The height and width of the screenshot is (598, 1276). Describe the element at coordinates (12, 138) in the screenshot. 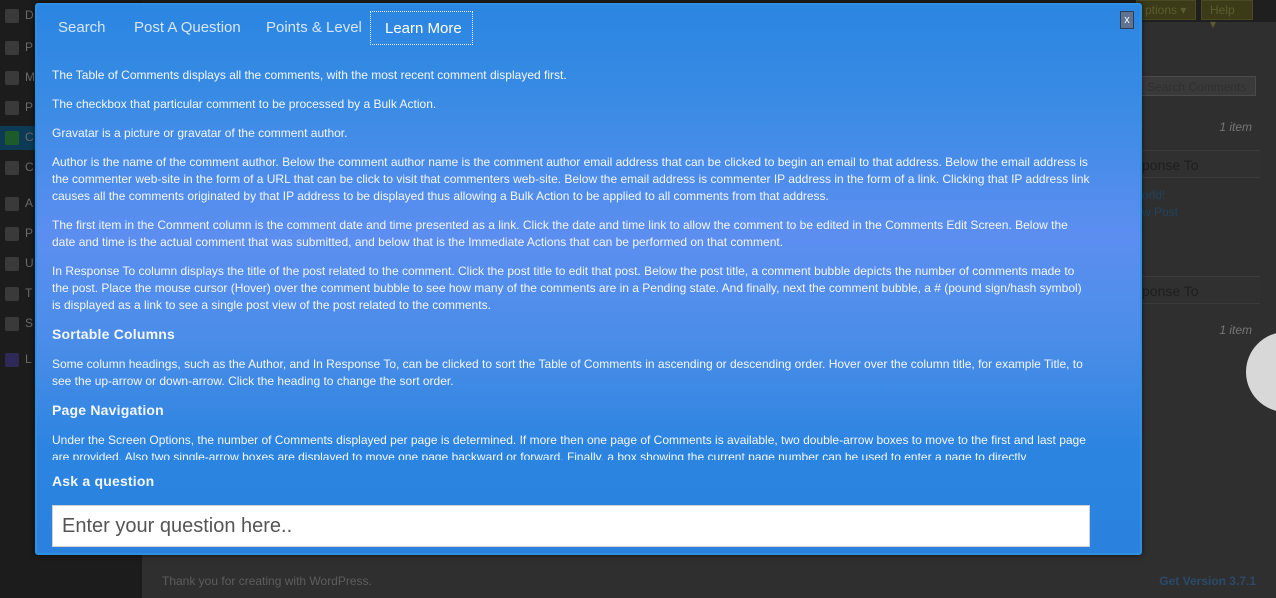

I see `comment-icon` at that location.